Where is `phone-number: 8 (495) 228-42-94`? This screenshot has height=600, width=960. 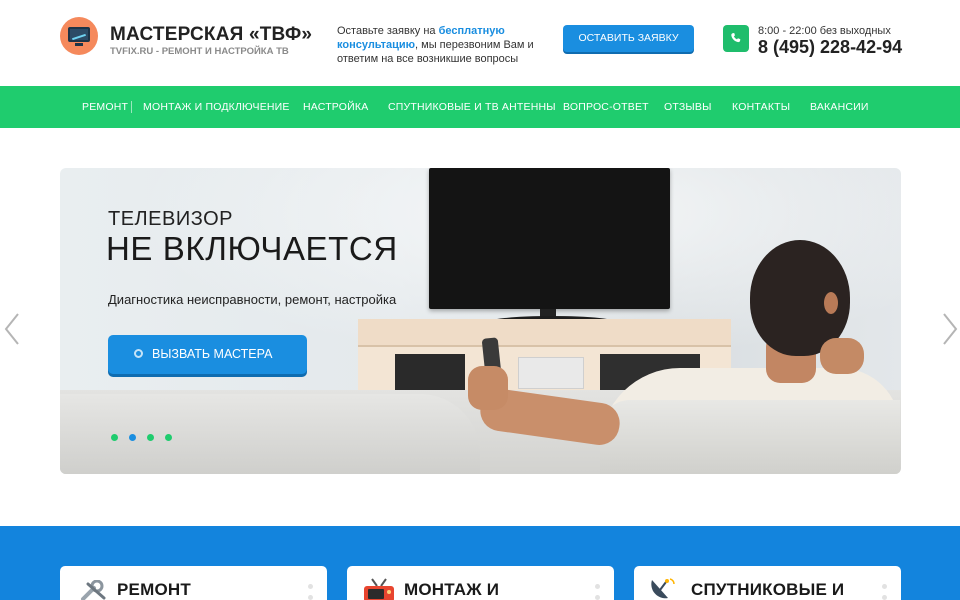 phone-number: 8 (495) 228-42-94 is located at coordinates (830, 47).